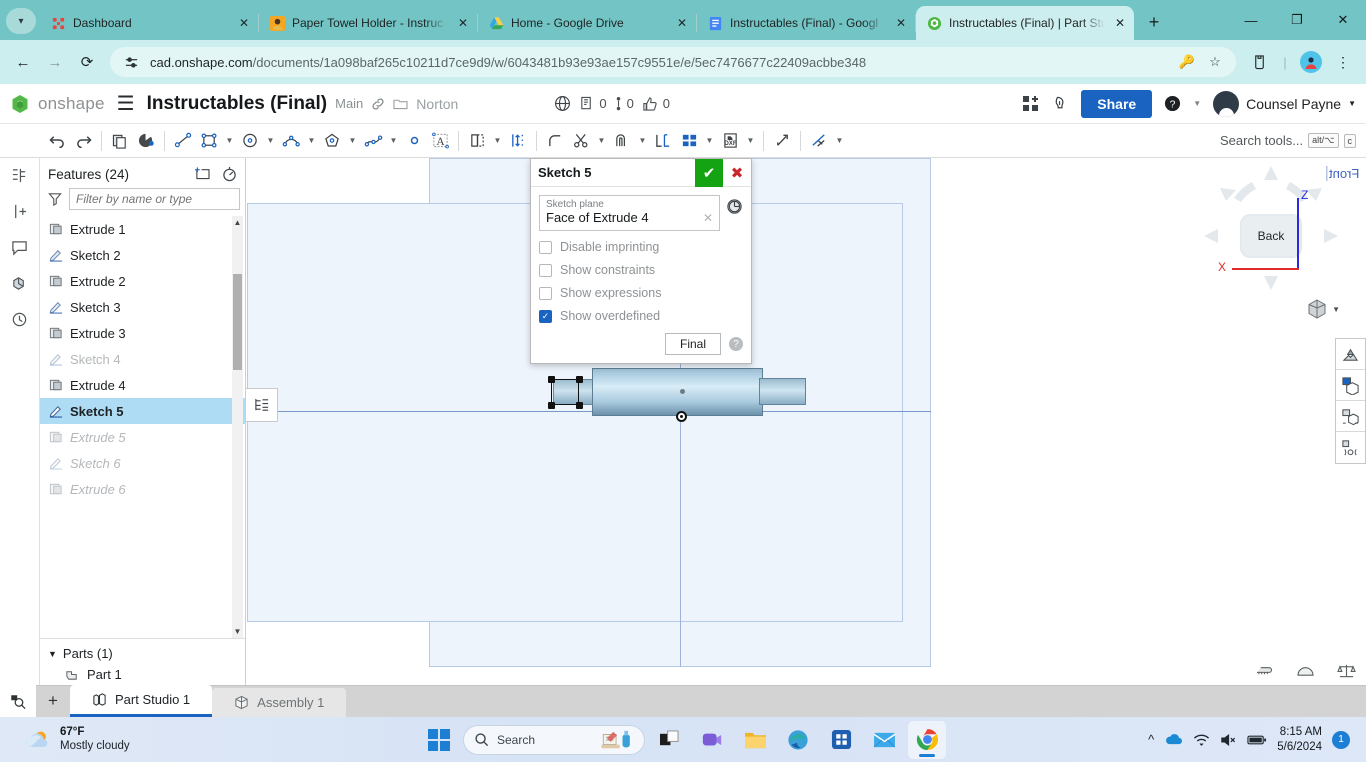  I want to click on search-tools: Search tools... alt/⌥ c, so click(1288, 140).